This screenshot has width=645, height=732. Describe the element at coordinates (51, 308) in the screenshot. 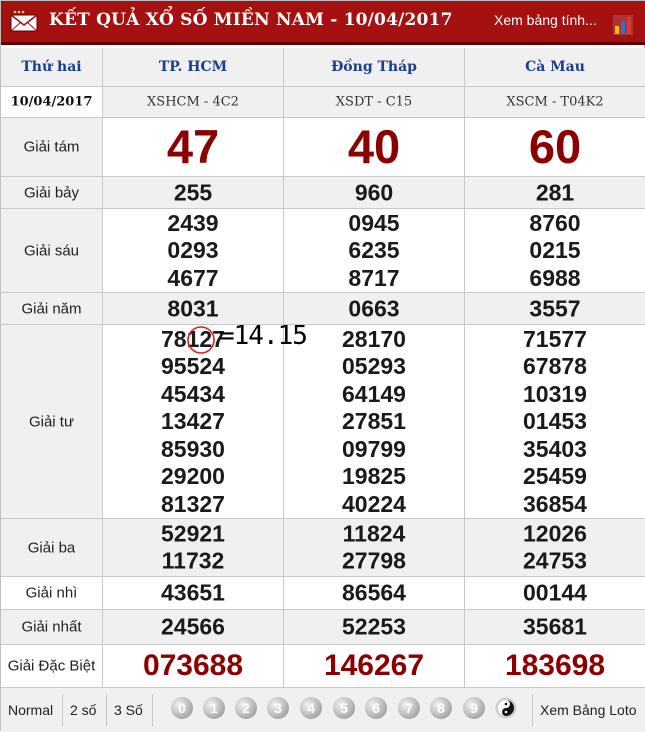

I see `prize-label-cell: Giải năm` at that location.